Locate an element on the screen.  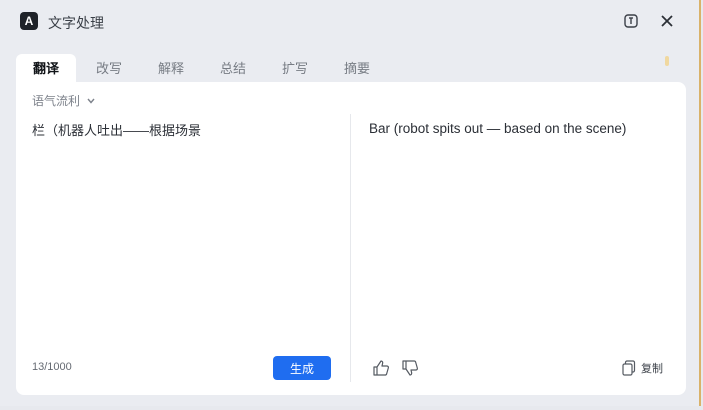
pin-icon is located at coordinates (631, 21).